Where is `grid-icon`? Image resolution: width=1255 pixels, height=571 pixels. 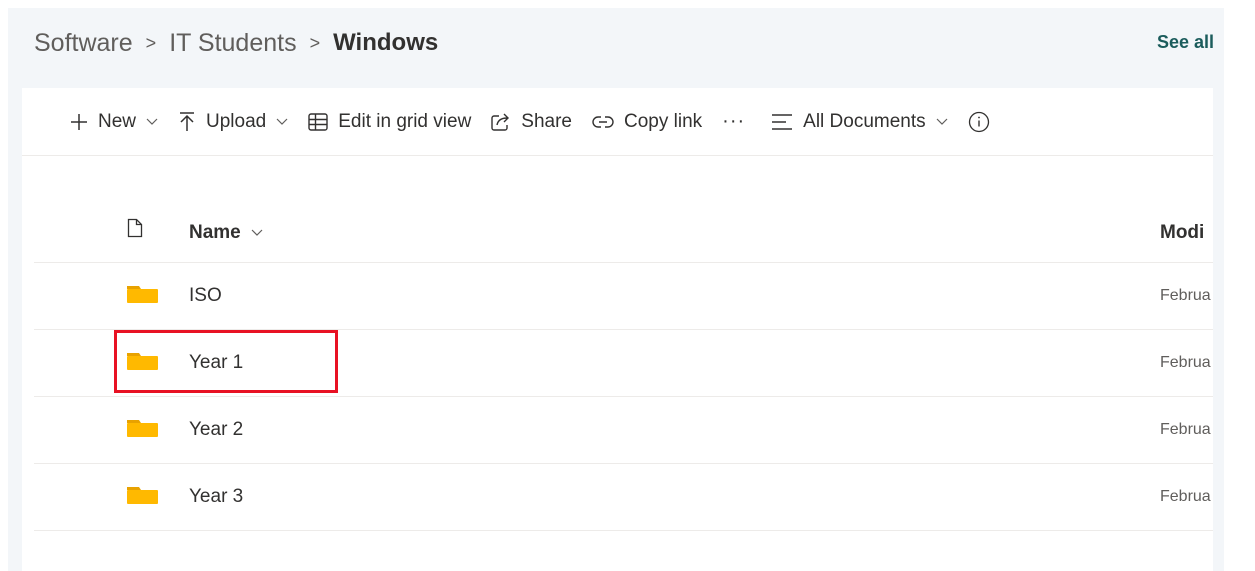 grid-icon is located at coordinates (318, 121).